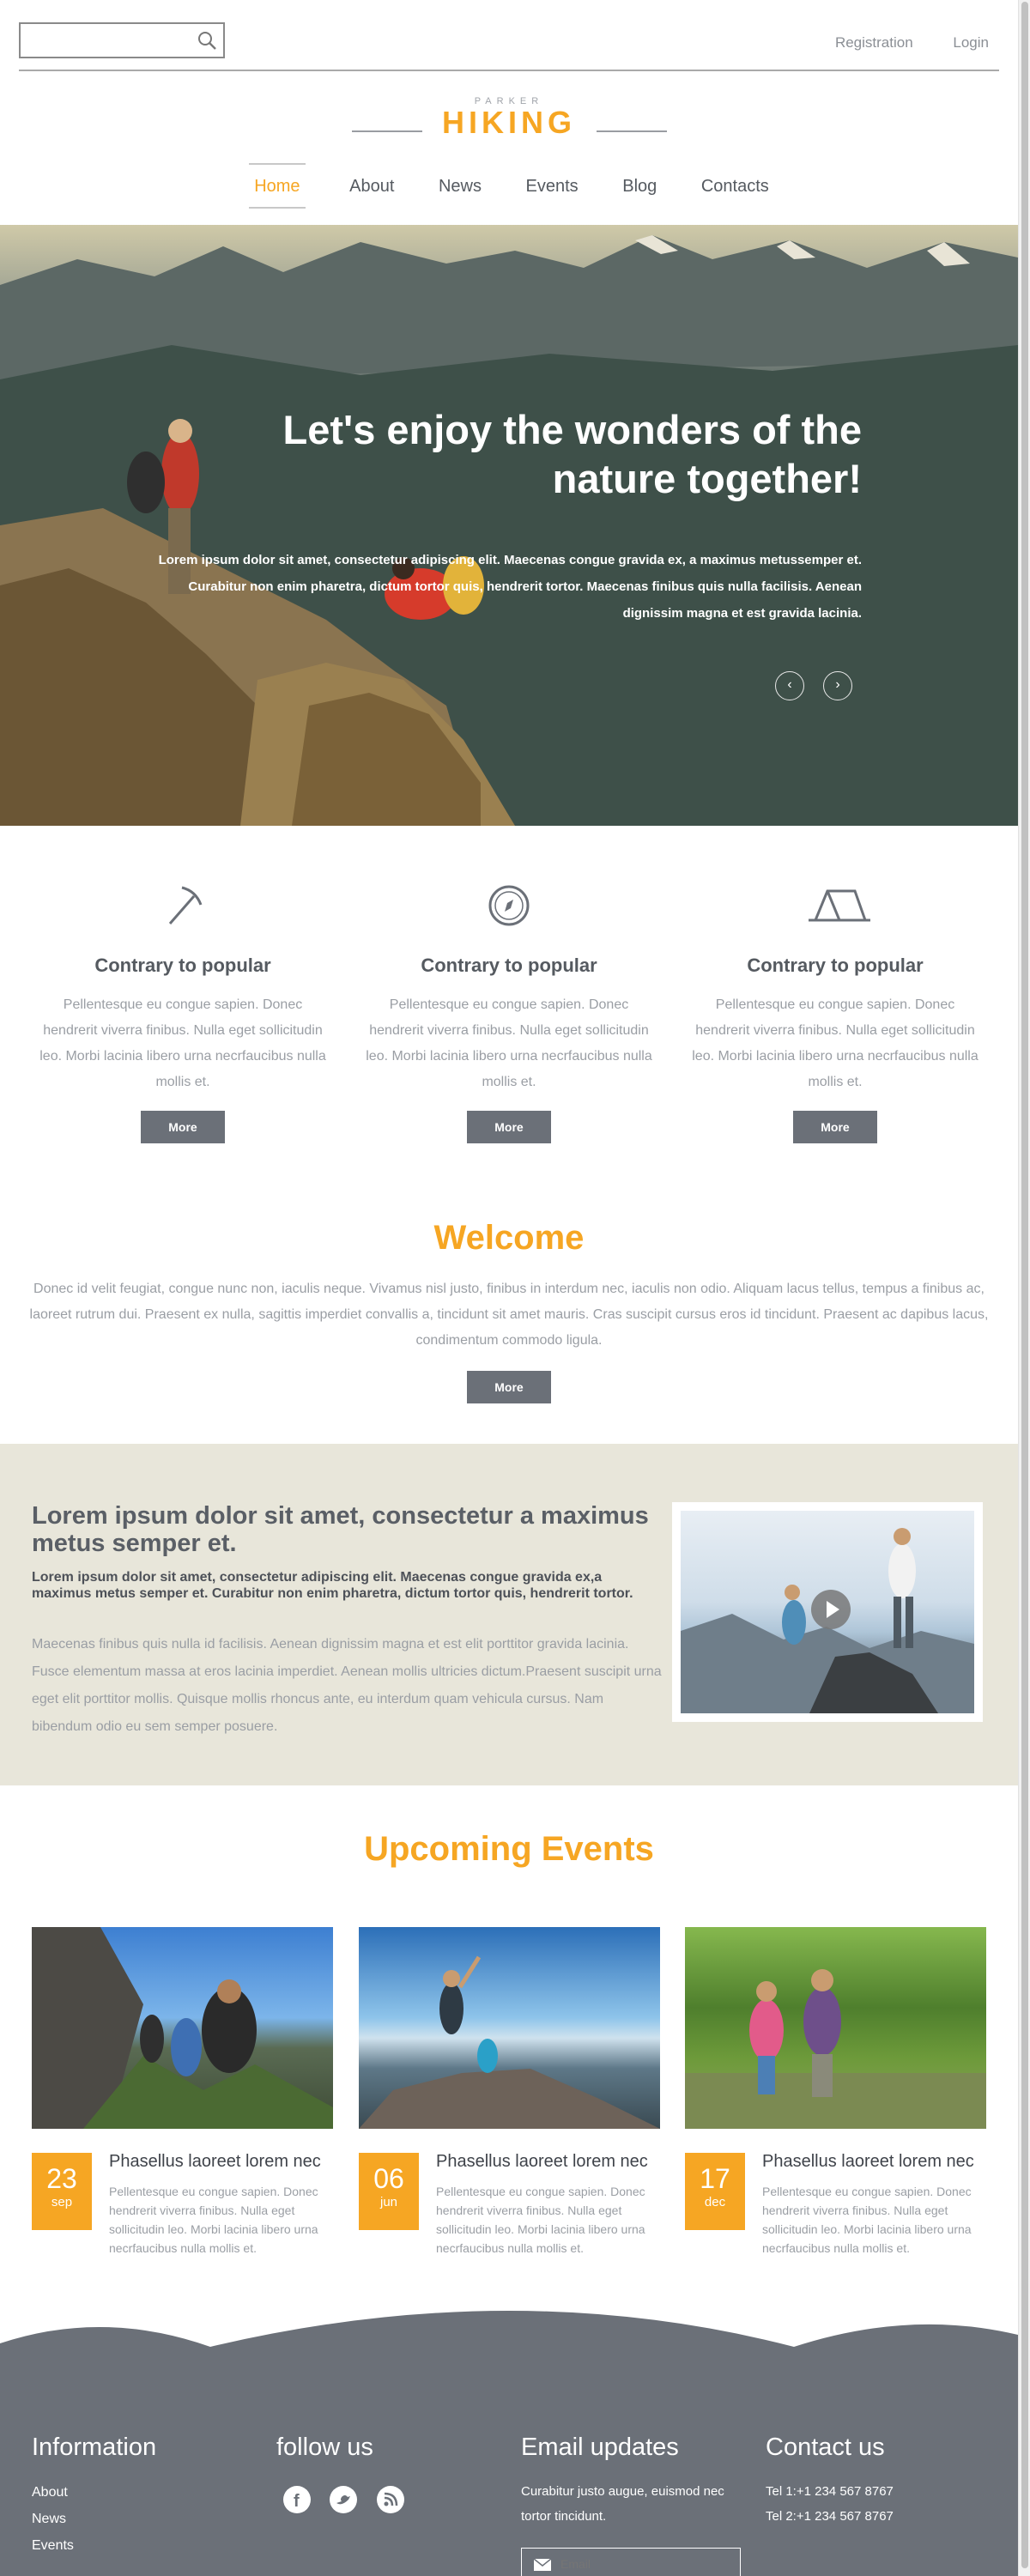  Describe the element at coordinates (825, 2447) in the screenshot. I see `footer-contact-title: Contact us` at that location.